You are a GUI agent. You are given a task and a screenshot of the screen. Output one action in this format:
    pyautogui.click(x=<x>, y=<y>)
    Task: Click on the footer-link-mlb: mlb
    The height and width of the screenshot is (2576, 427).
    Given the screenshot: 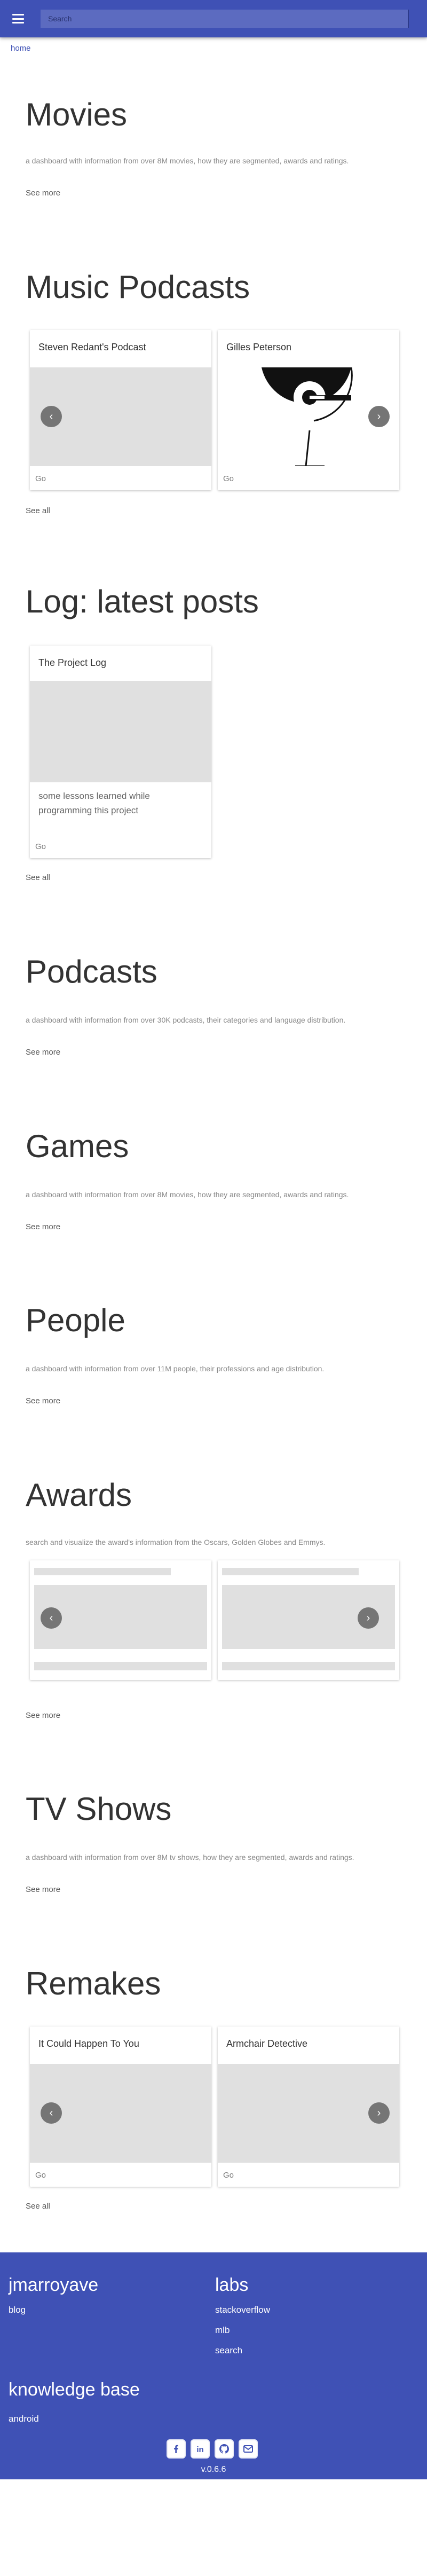 What is the action you would take?
    pyautogui.click(x=222, y=2330)
    